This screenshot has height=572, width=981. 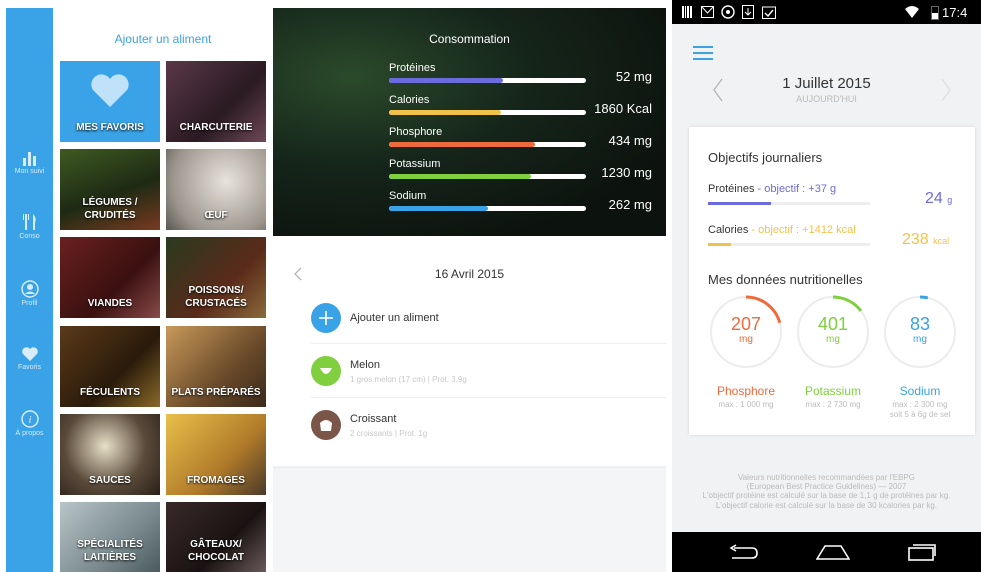 I want to click on category-tile-feculents: FÉCULENTS, so click(x=110, y=366).